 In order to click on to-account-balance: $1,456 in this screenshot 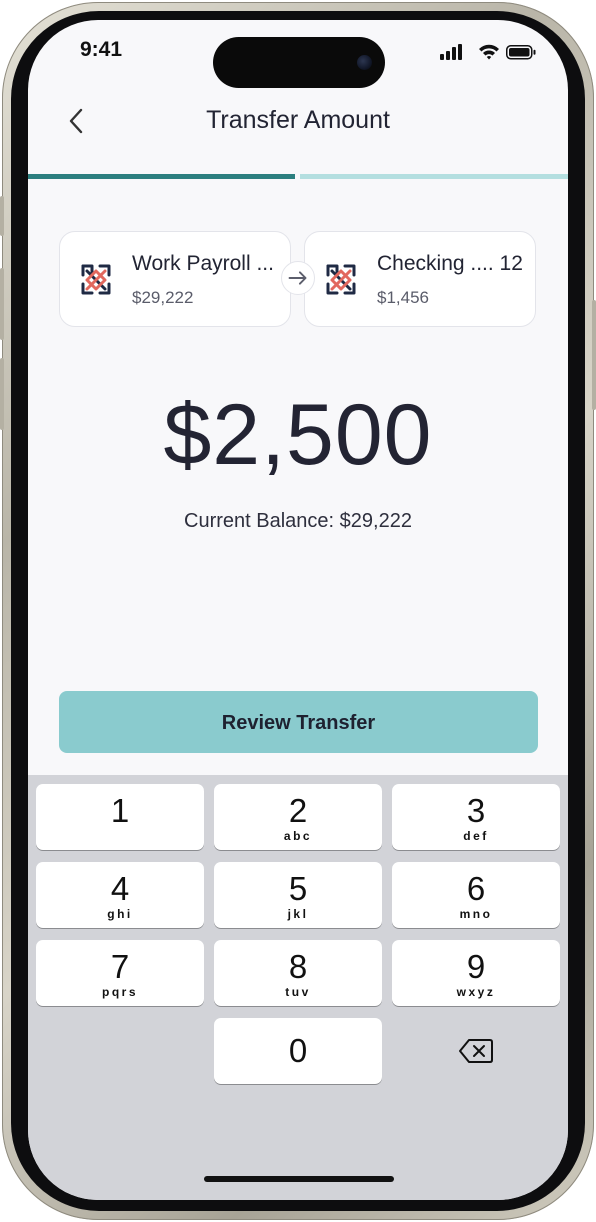, I will do `click(403, 297)`.